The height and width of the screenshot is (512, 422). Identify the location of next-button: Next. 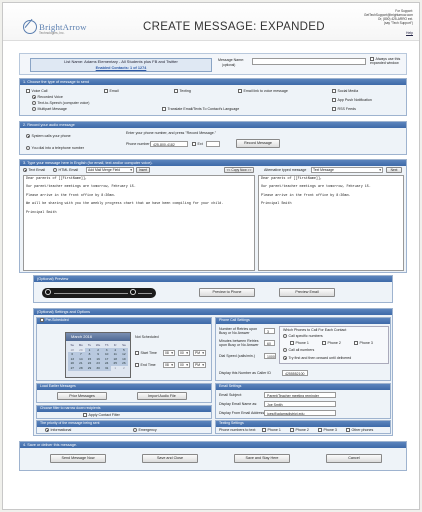
(394, 170).